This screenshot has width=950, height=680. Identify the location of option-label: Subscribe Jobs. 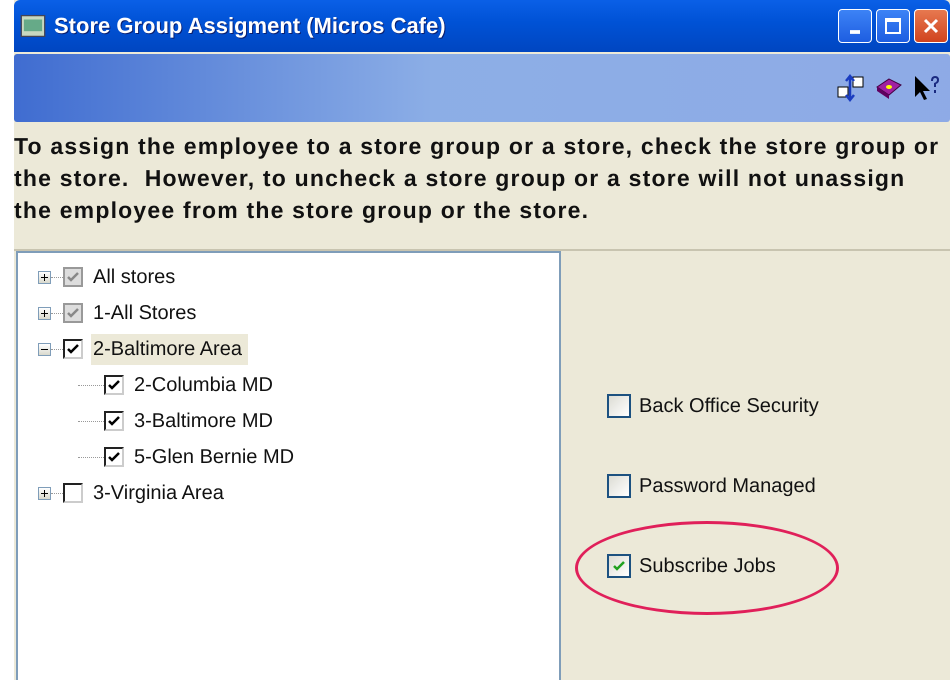
(707, 566).